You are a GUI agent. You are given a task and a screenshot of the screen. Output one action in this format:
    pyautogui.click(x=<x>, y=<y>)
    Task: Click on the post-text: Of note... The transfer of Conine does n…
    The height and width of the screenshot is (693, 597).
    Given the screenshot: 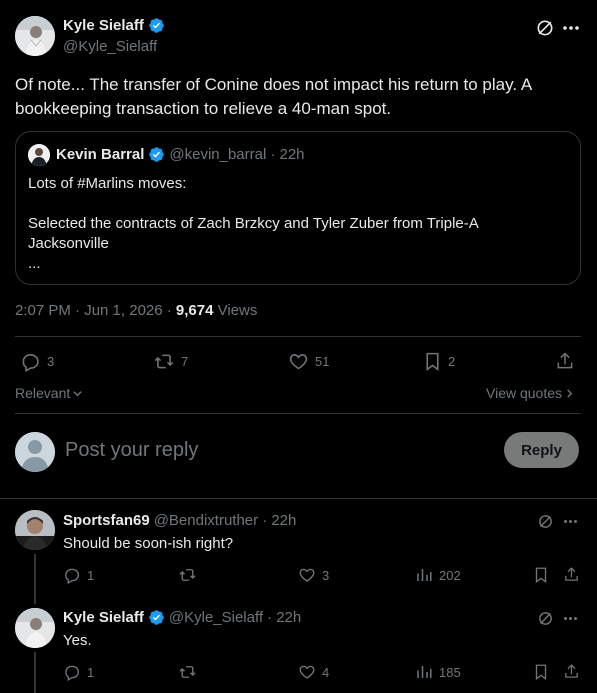 What is the action you would take?
    pyautogui.click(x=273, y=96)
    